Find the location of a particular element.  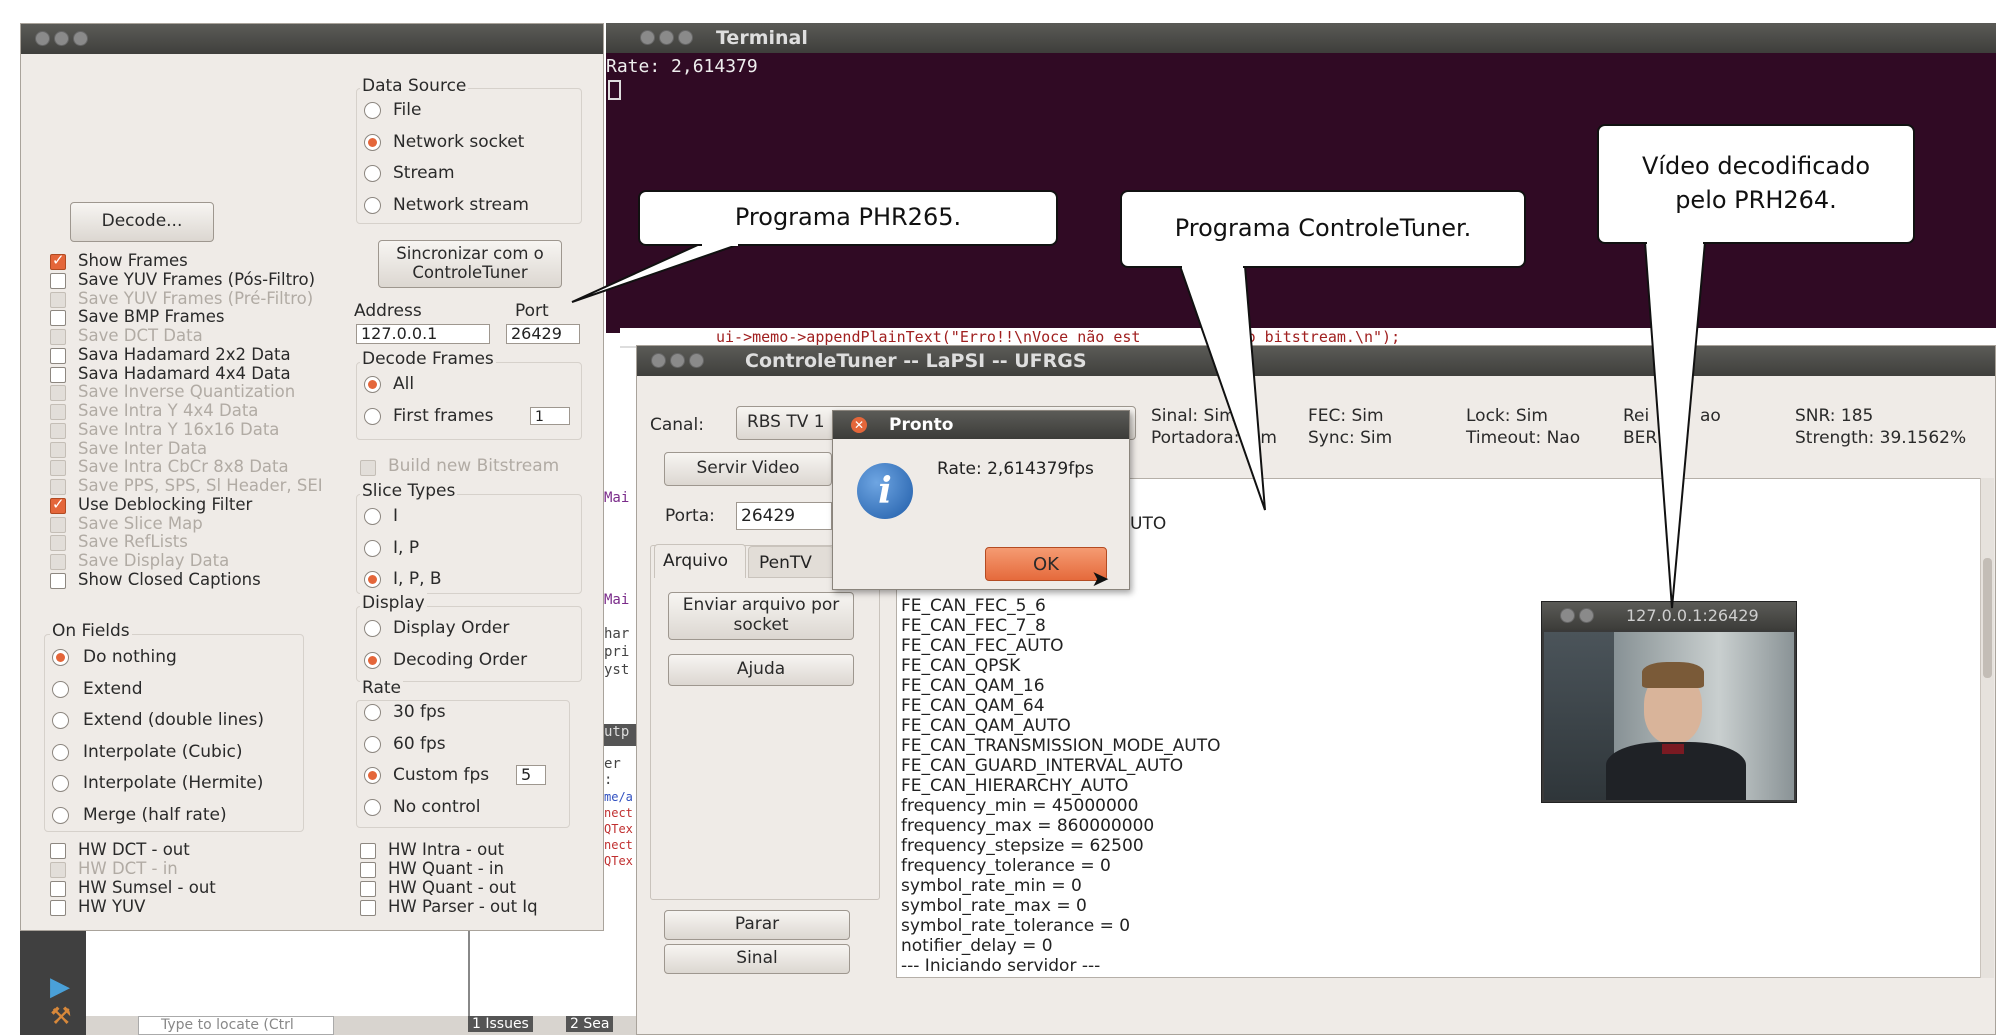

pointer-ctl is located at coordinates (1222, 388).